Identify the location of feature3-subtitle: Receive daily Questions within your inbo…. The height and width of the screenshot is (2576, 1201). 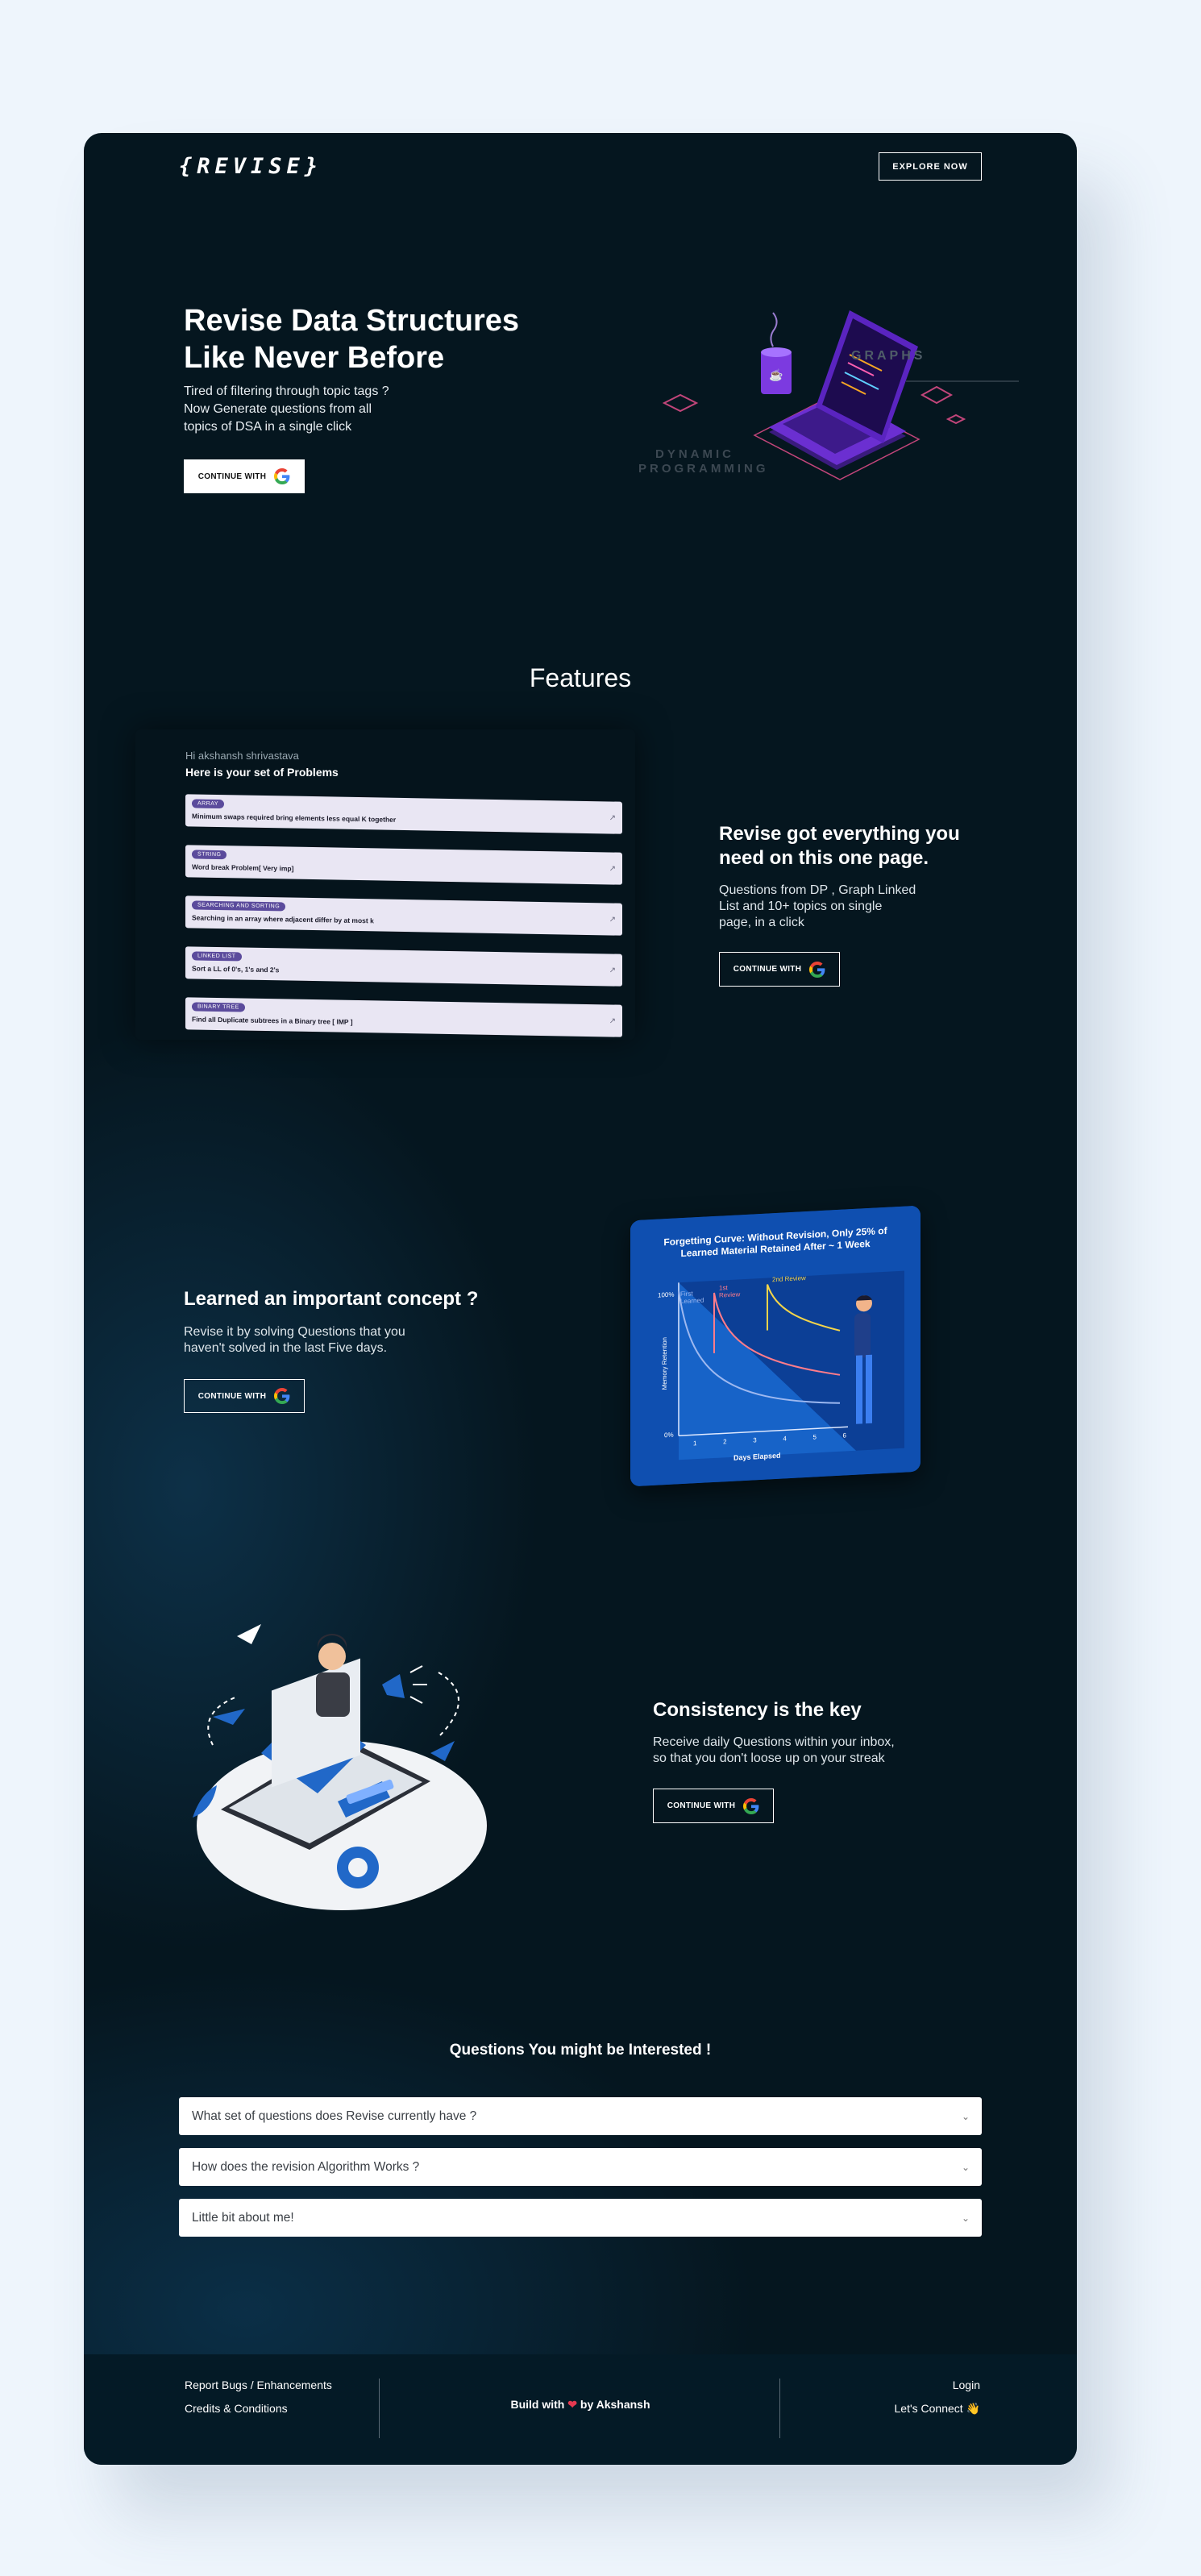
(798, 1751).